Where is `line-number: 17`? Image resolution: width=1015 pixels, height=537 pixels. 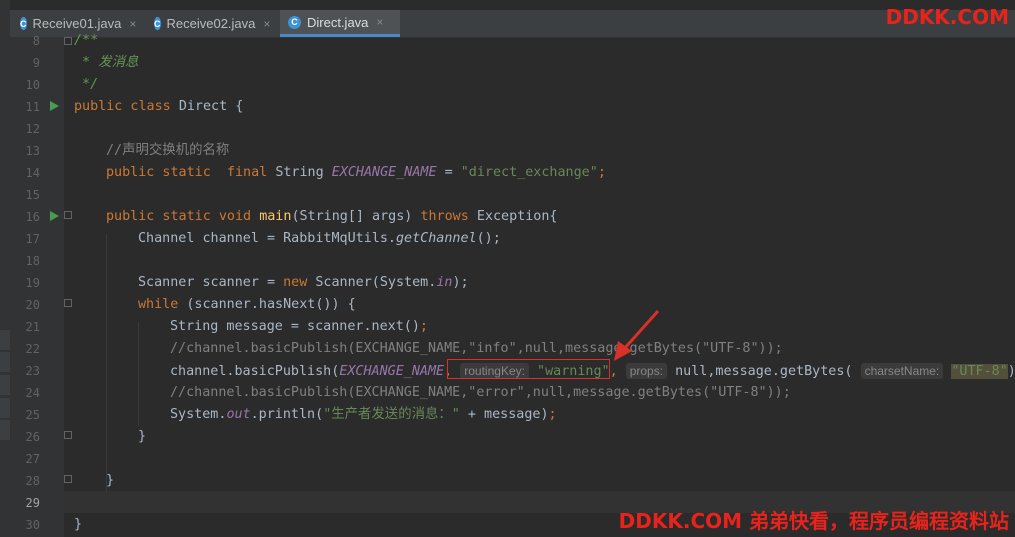 line-number: 17 is located at coordinates (32, 239).